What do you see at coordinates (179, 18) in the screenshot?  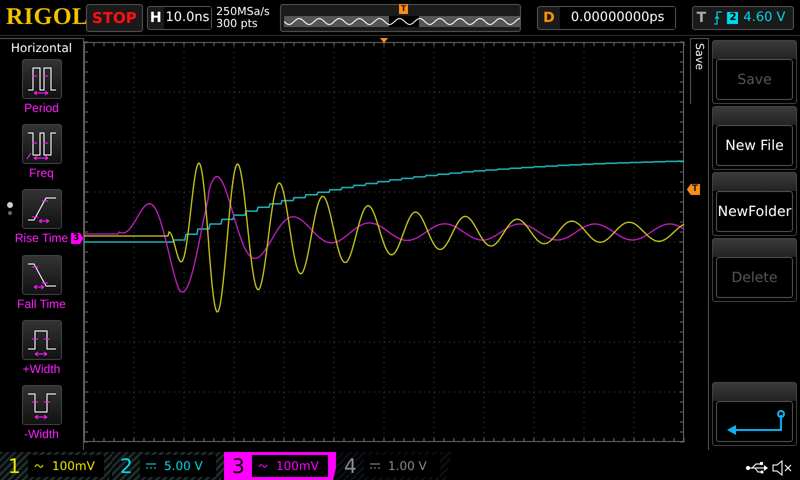 I see `timebase-display: H 10.0ns` at bounding box center [179, 18].